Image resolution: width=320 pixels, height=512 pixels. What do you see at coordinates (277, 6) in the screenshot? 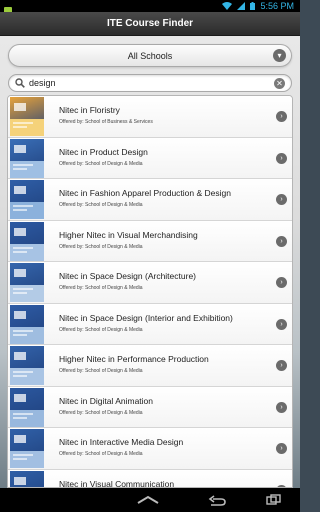
I see `clock: 5:56 PM` at bounding box center [277, 6].